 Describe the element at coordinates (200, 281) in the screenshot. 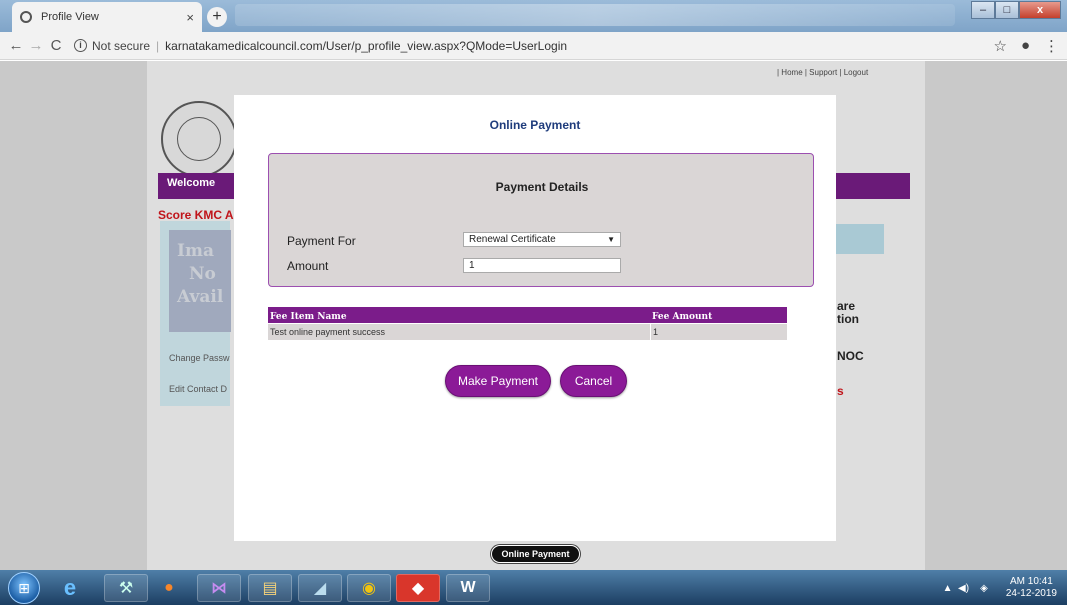

I see `image-not-available: Ima No Avail` at that location.